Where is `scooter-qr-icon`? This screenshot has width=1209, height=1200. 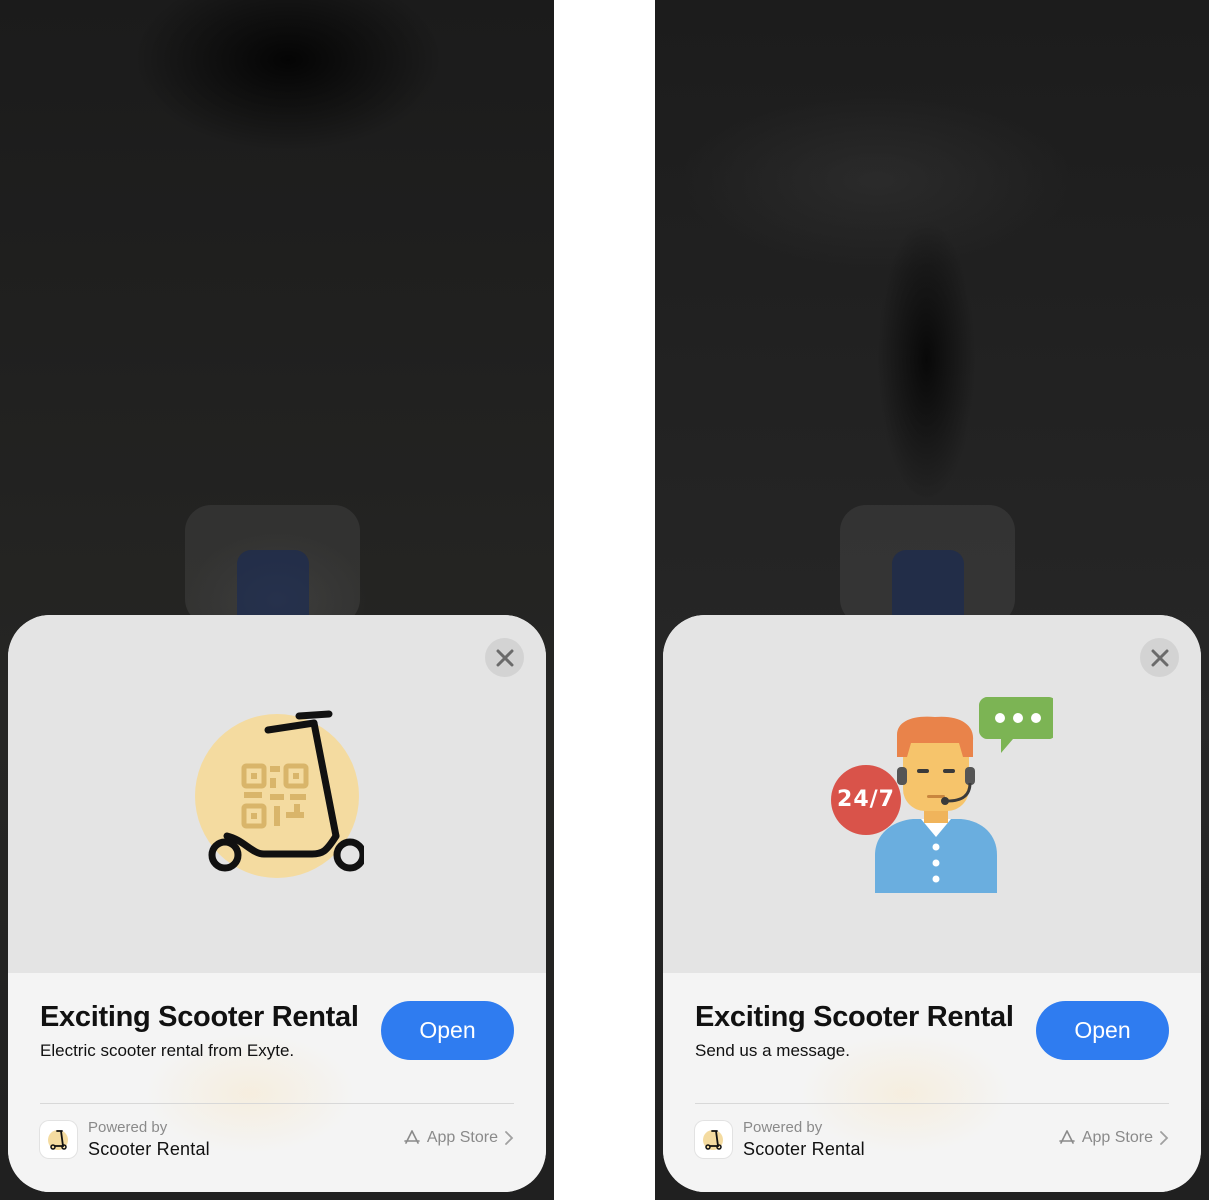
scooter-qr-icon is located at coordinates (279, 794).